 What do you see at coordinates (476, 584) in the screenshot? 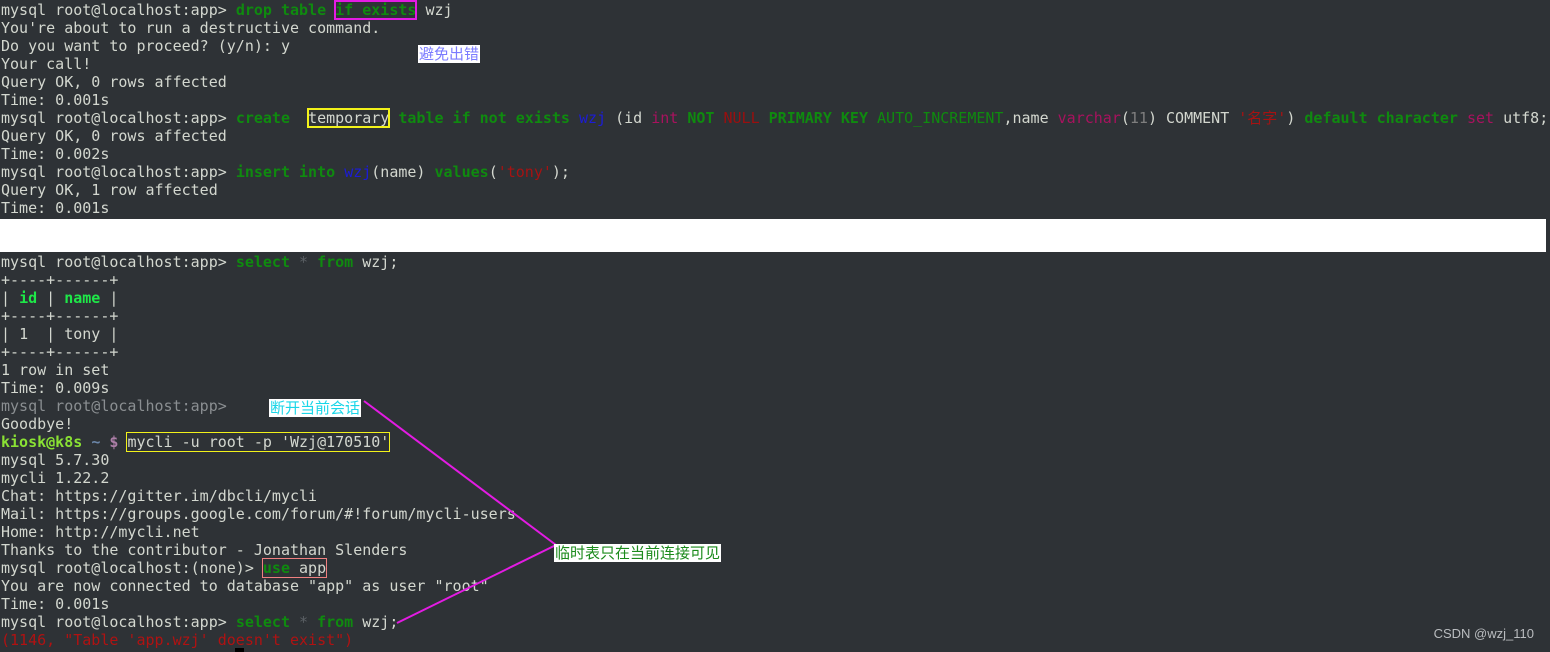
I see `annotation-line-select` at bounding box center [476, 584].